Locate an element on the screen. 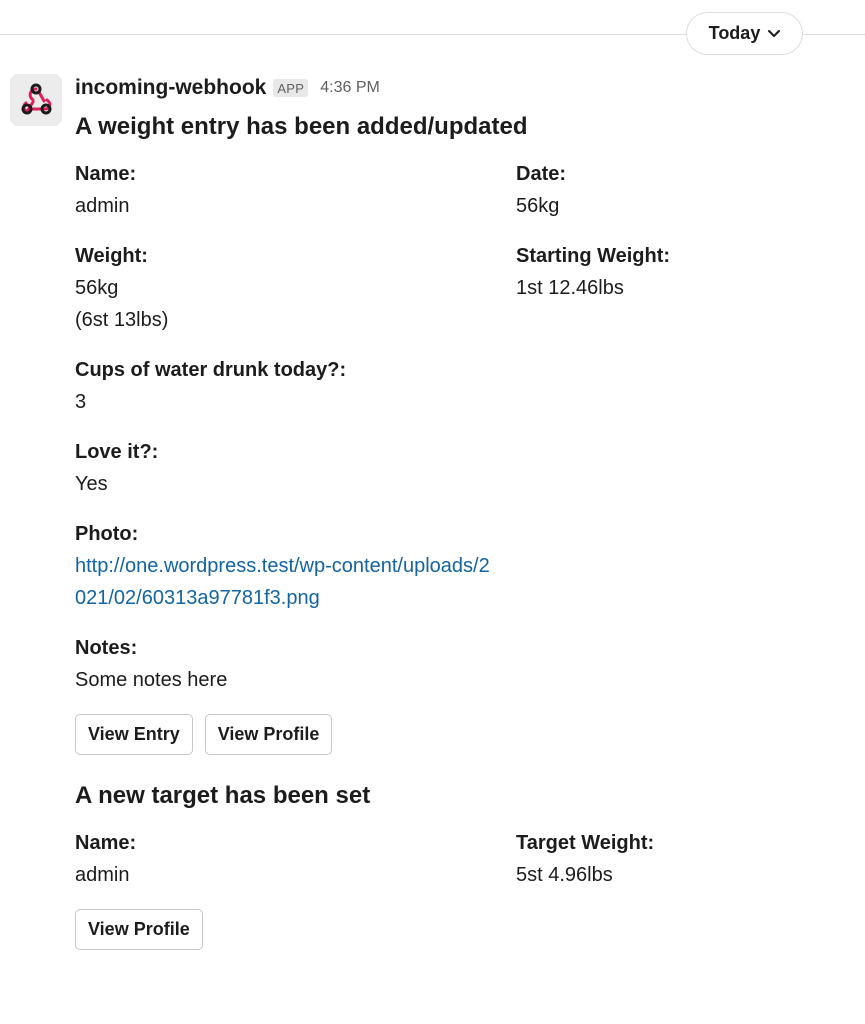  message-header: incoming-webhook APP 4:36 PM is located at coordinates (455, 88).